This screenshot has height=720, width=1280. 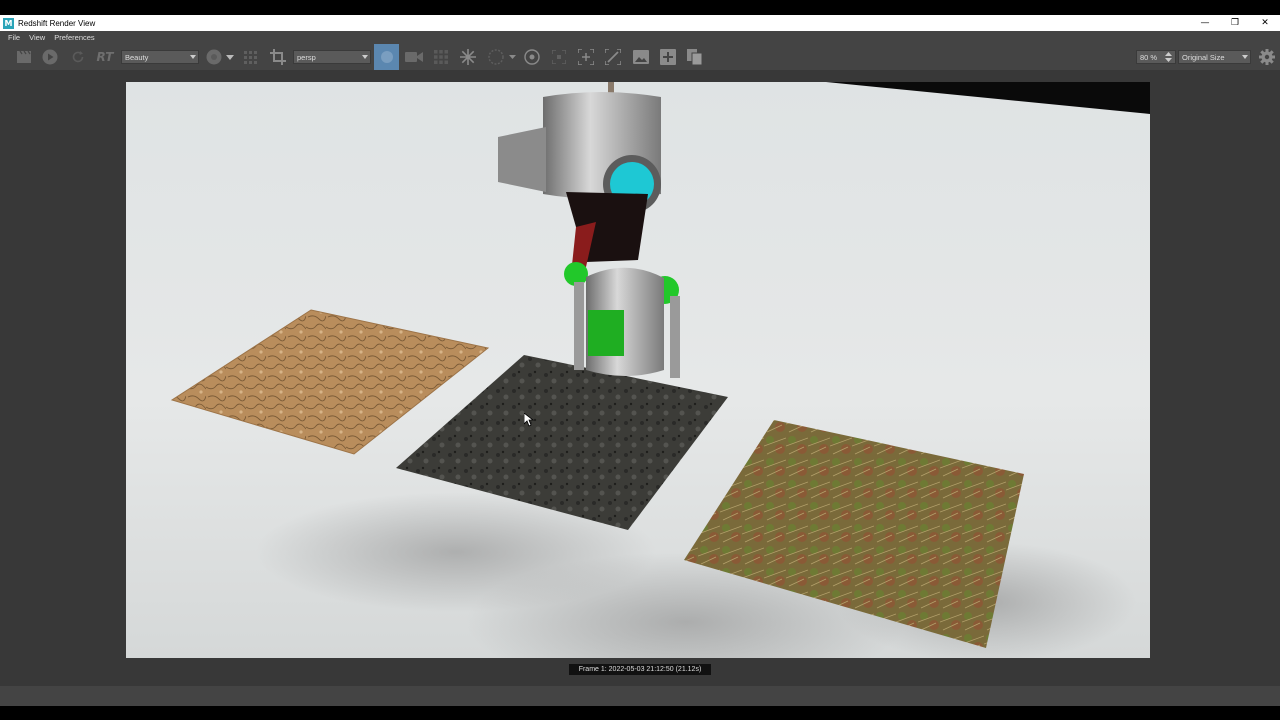 I want to click on window-controls: — ❐ ✕, so click(x=1235, y=23).